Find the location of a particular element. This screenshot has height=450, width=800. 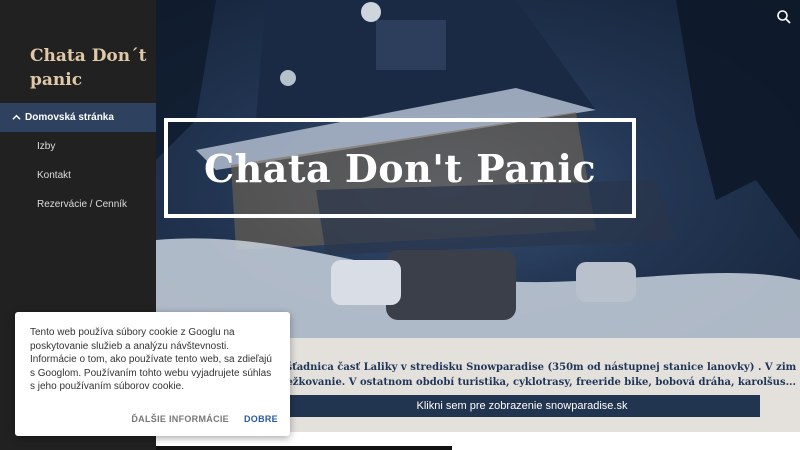

chevron-up-icon is located at coordinates (18, 117).